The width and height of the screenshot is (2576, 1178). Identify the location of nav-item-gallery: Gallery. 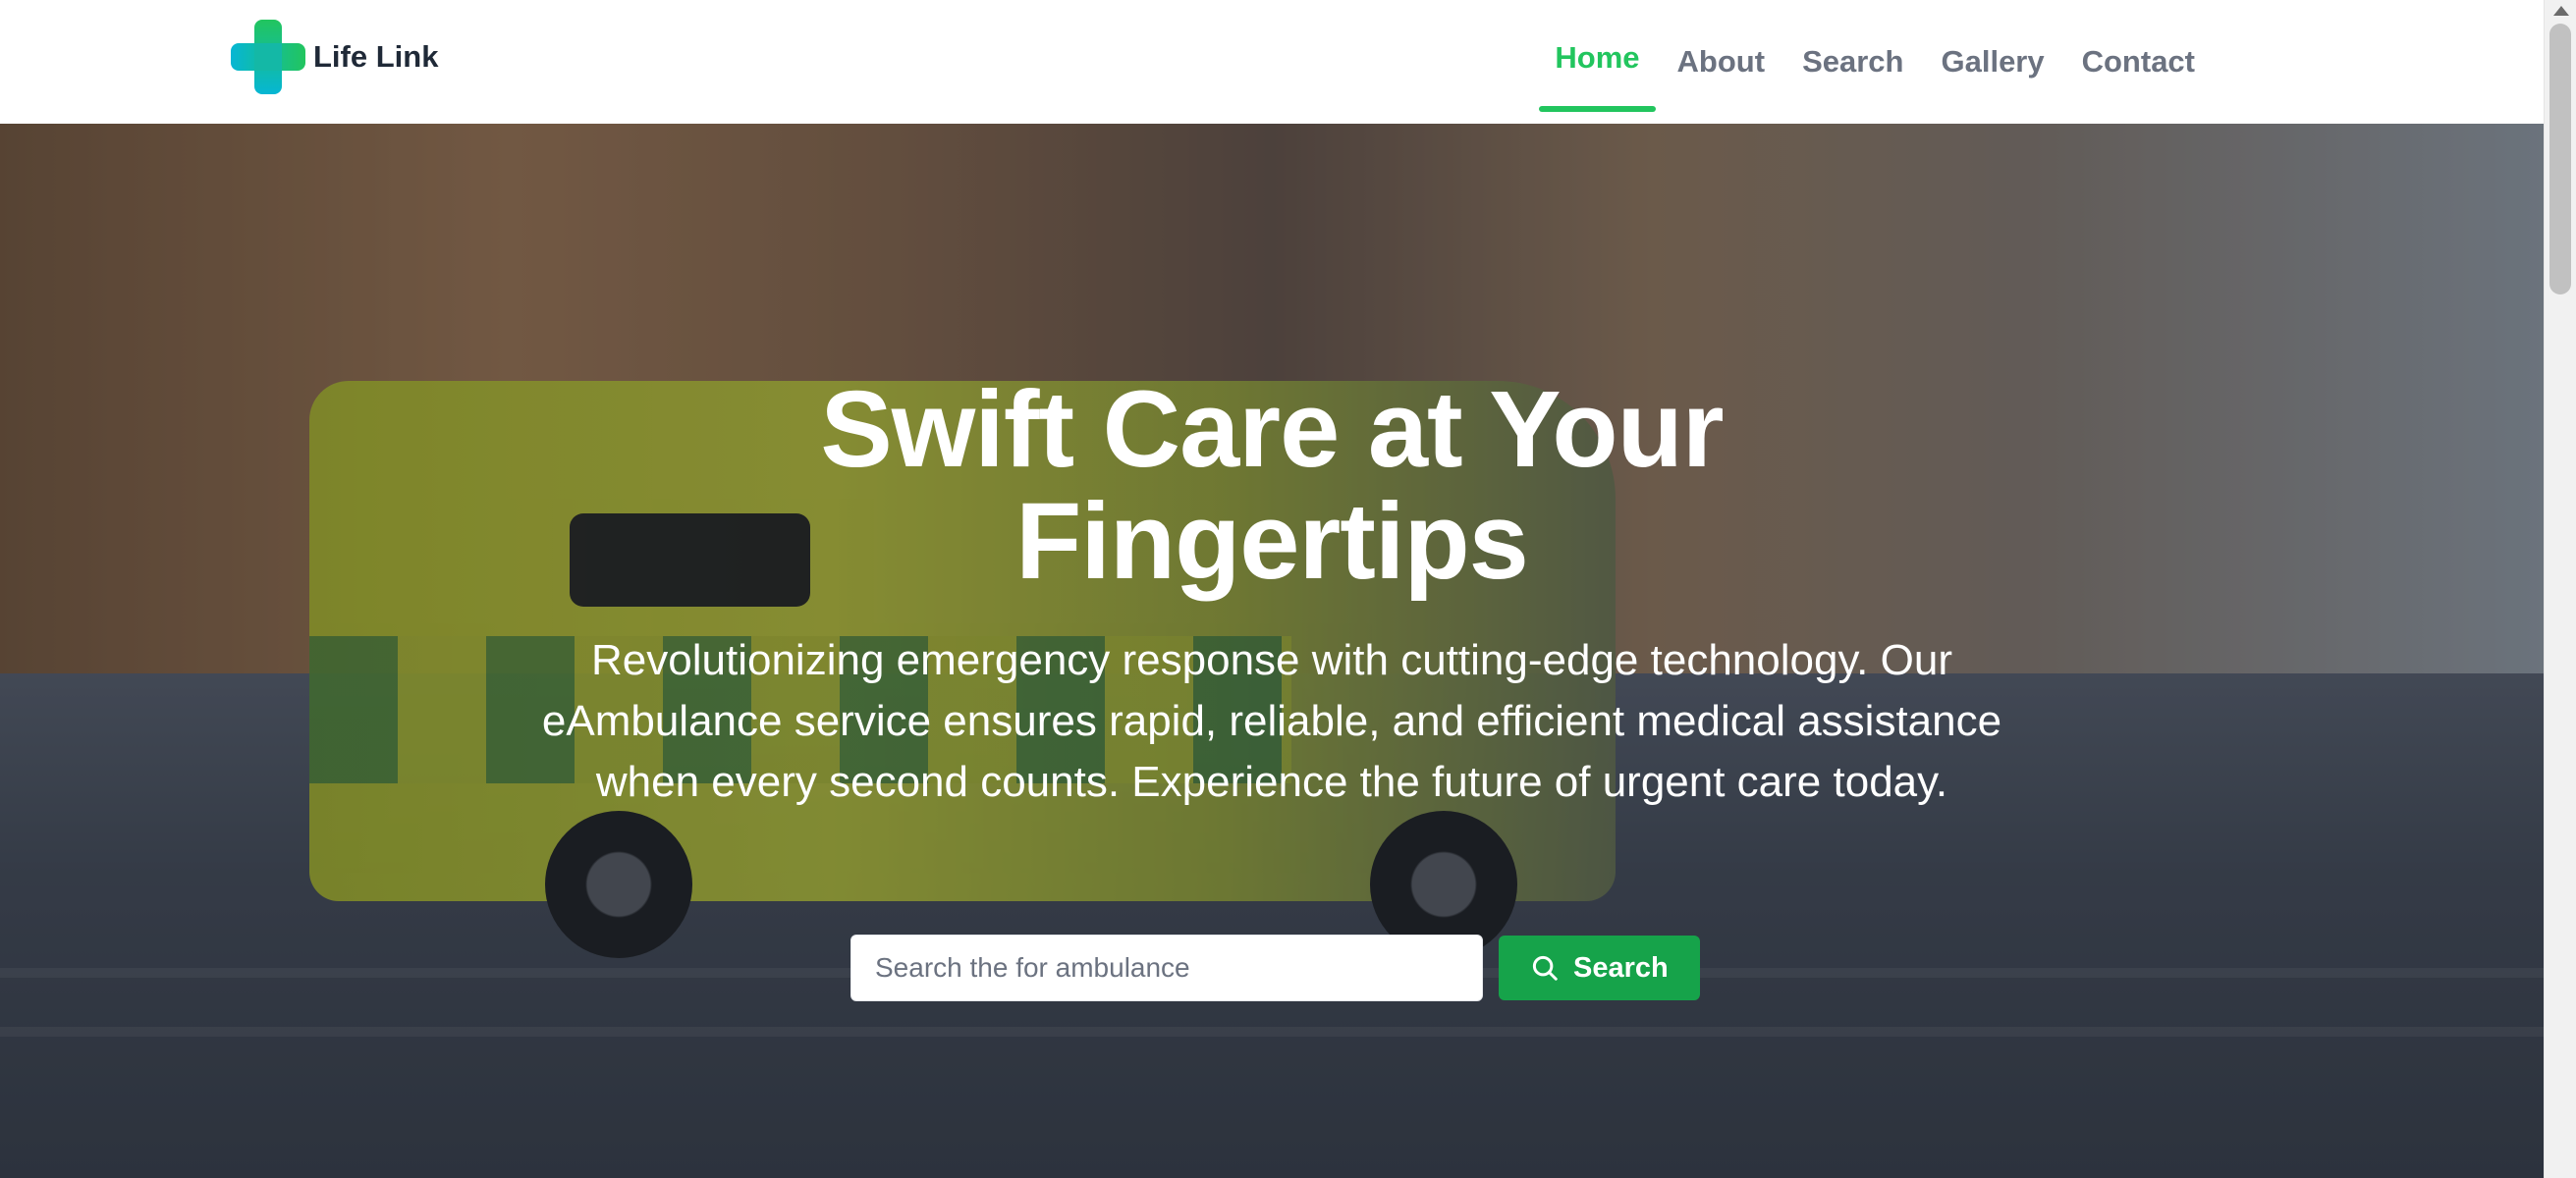
(1993, 62).